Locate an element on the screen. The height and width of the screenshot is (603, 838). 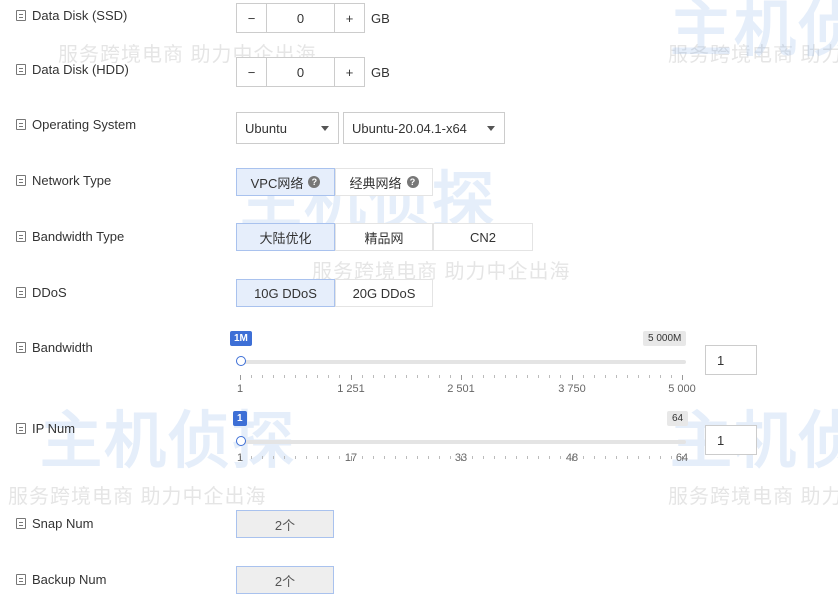
option-label: 经典网络 is located at coordinates (375, 183).